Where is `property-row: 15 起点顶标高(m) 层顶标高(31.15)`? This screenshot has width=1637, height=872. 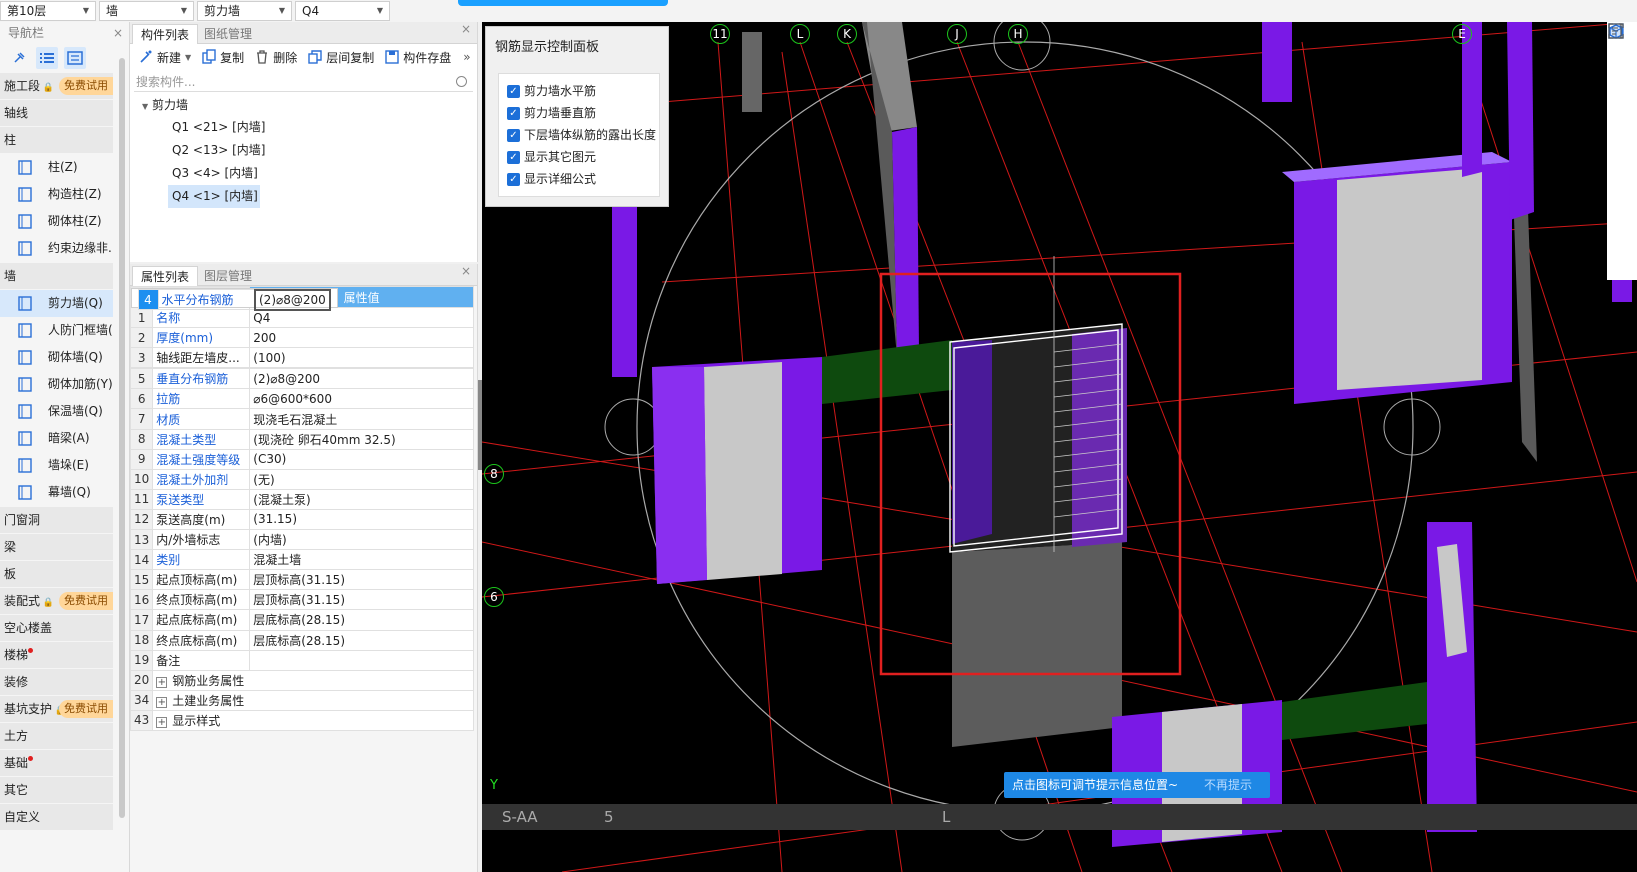 property-row: 15 起点顶标高(m) 层顶标高(31.15) is located at coordinates (301, 580).